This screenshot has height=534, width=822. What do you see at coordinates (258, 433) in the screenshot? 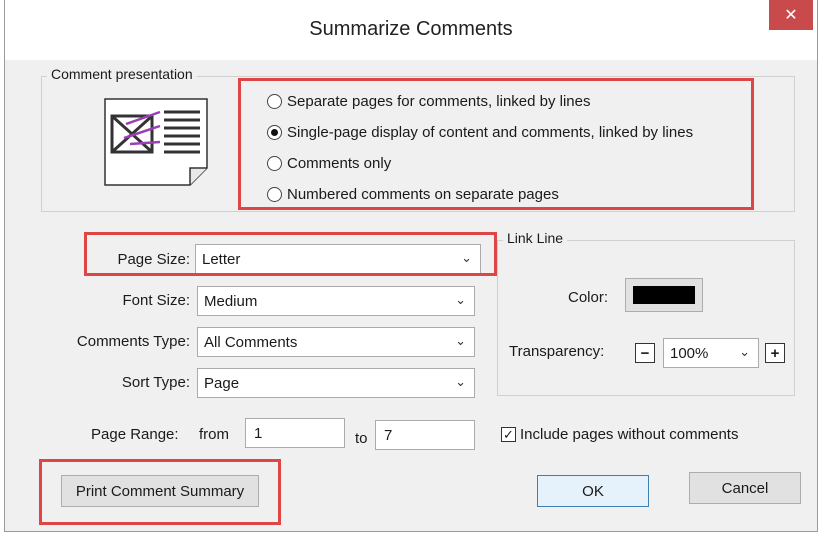
I see `page-range-from-value: 1` at bounding box center [258, 433].